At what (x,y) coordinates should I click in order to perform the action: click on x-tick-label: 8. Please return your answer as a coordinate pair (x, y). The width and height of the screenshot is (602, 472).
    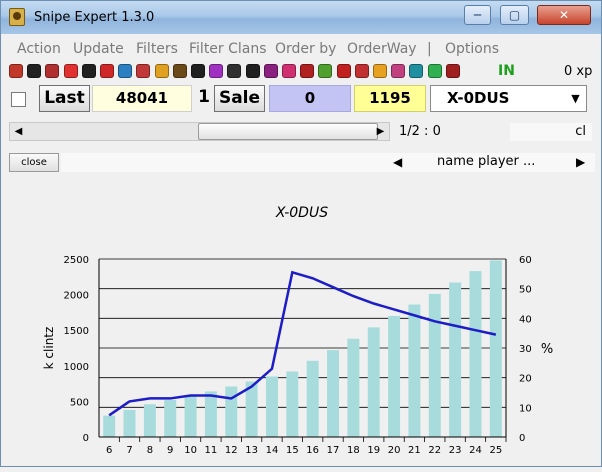
    Looking at the image, I should click on (150, 450).